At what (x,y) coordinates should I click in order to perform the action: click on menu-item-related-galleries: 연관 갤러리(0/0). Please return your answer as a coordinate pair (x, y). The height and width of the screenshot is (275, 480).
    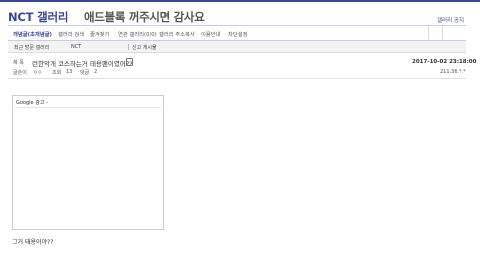
    Looking at the image, I should click on (137, 34).